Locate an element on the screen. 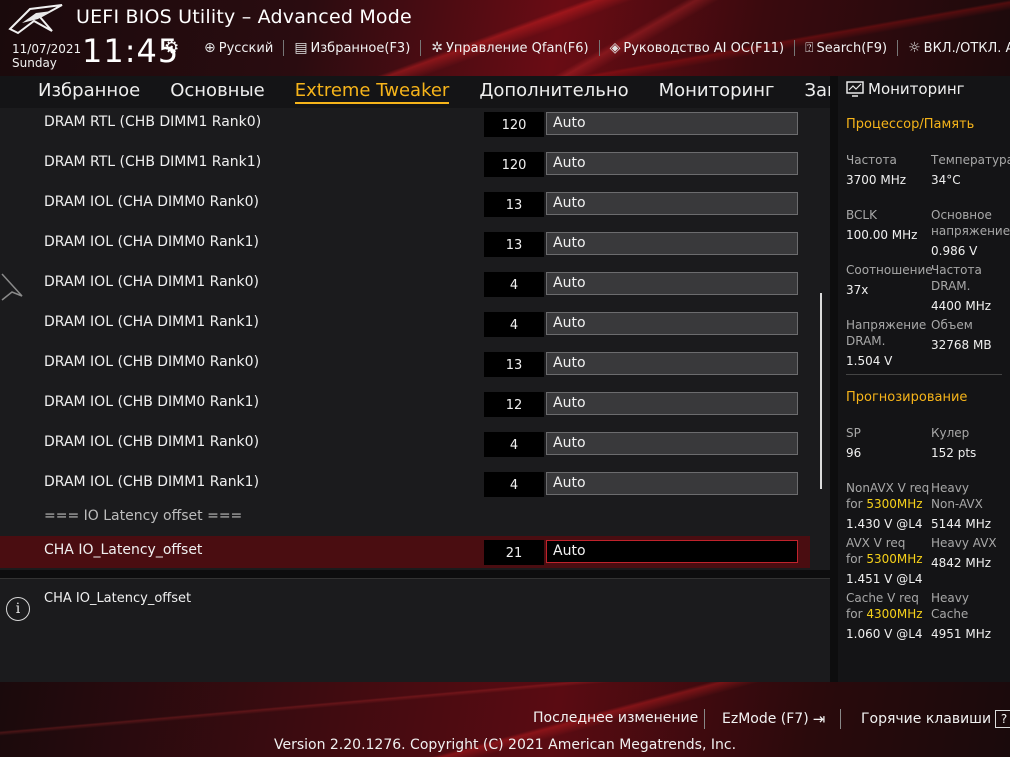  nonavx-for-line: for 5300MHz is located at coordinates (887, 504).